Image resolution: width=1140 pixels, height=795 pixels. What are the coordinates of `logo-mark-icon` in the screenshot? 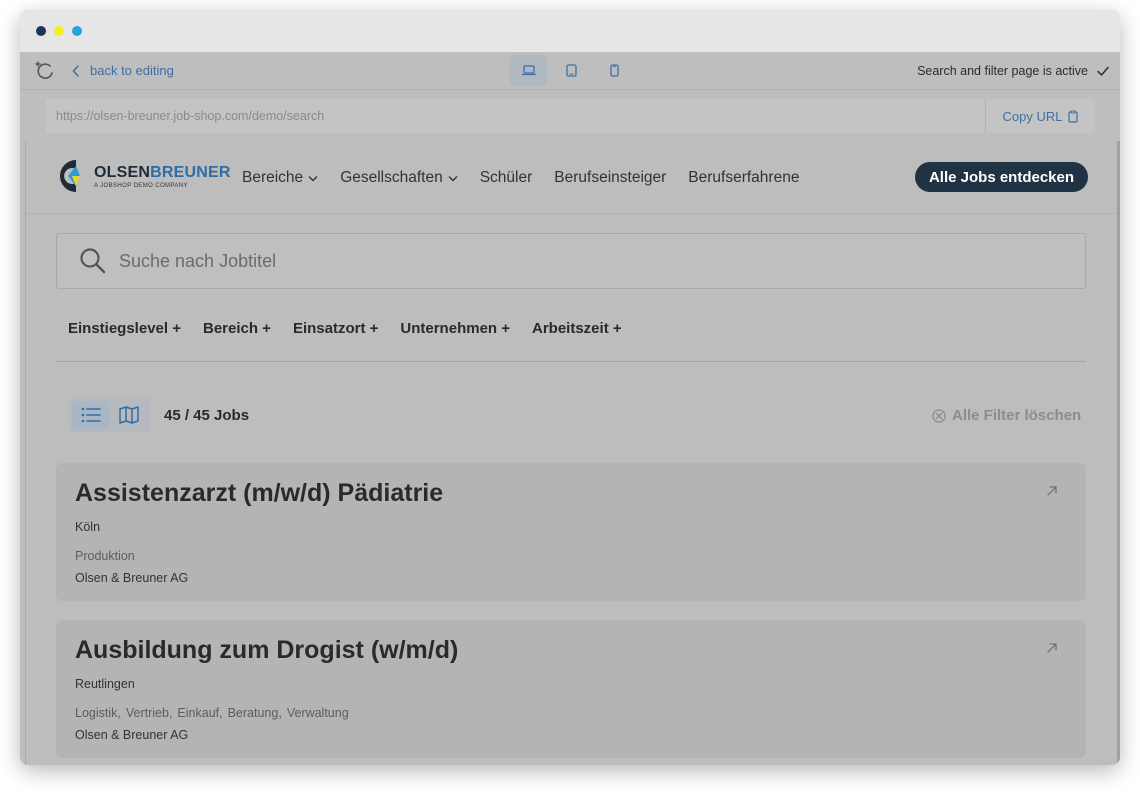 It's located at (70, 176).